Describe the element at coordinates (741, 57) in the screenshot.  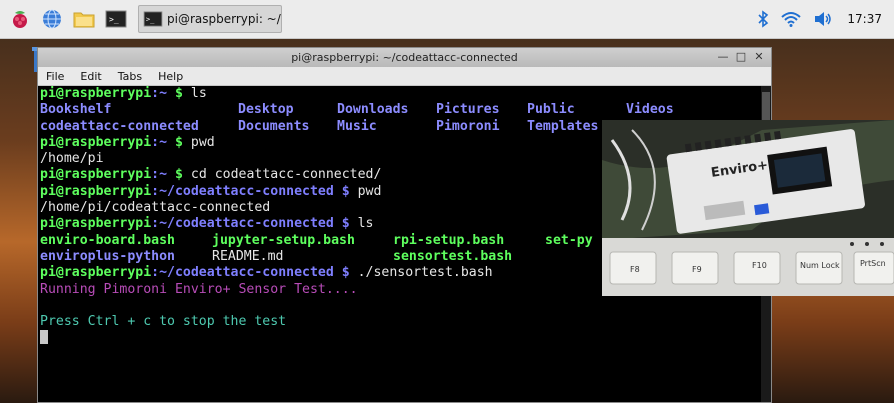
I see `maximize-icon: □` at that location.